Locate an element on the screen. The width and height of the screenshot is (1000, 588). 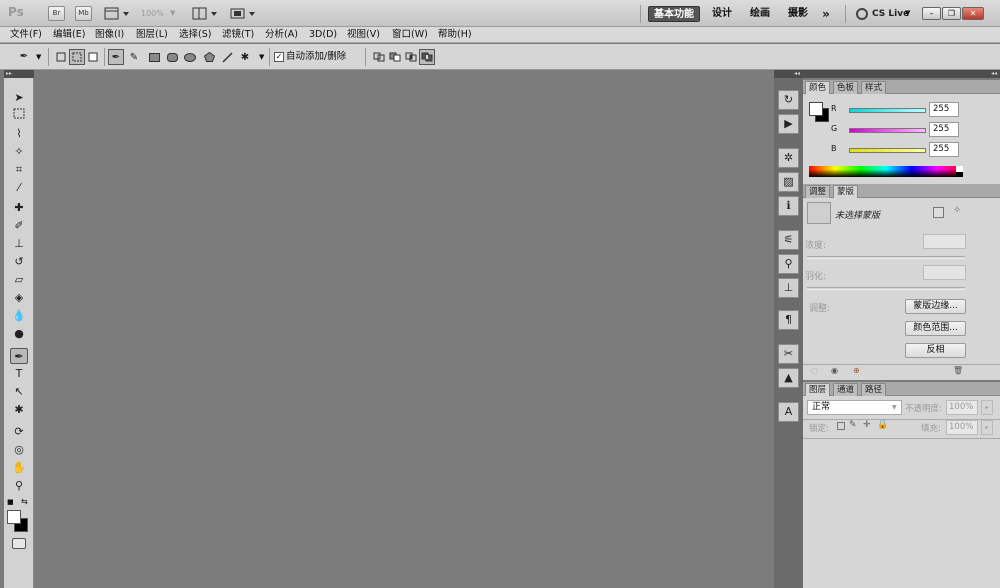
default-colors-icon: ■ is located at coordinates (10, 502).